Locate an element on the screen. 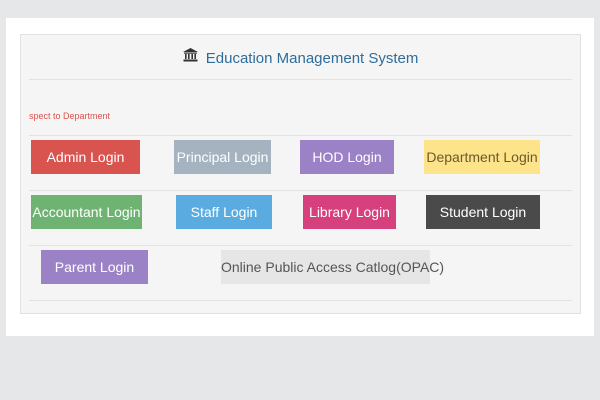 The width and height of the screenshot is (600, 400). page-title: Education Management System is located at coordinates (300, 59).